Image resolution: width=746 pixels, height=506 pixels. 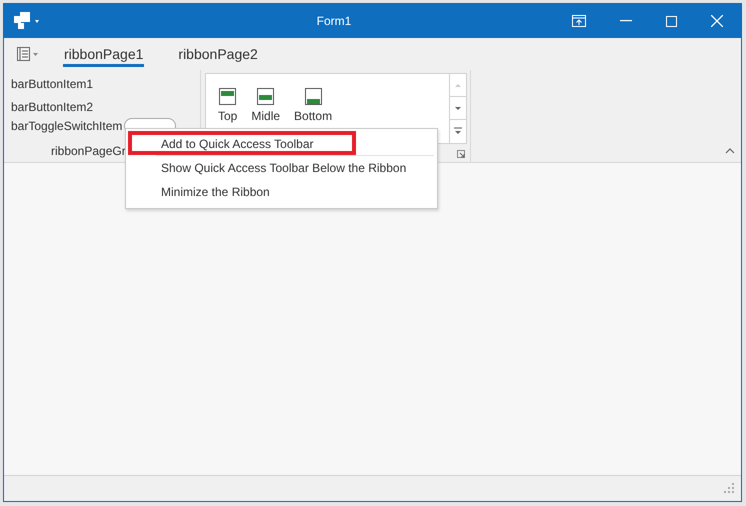 I want to click on restore-ribbon-icon, so click(x=579, y=21).